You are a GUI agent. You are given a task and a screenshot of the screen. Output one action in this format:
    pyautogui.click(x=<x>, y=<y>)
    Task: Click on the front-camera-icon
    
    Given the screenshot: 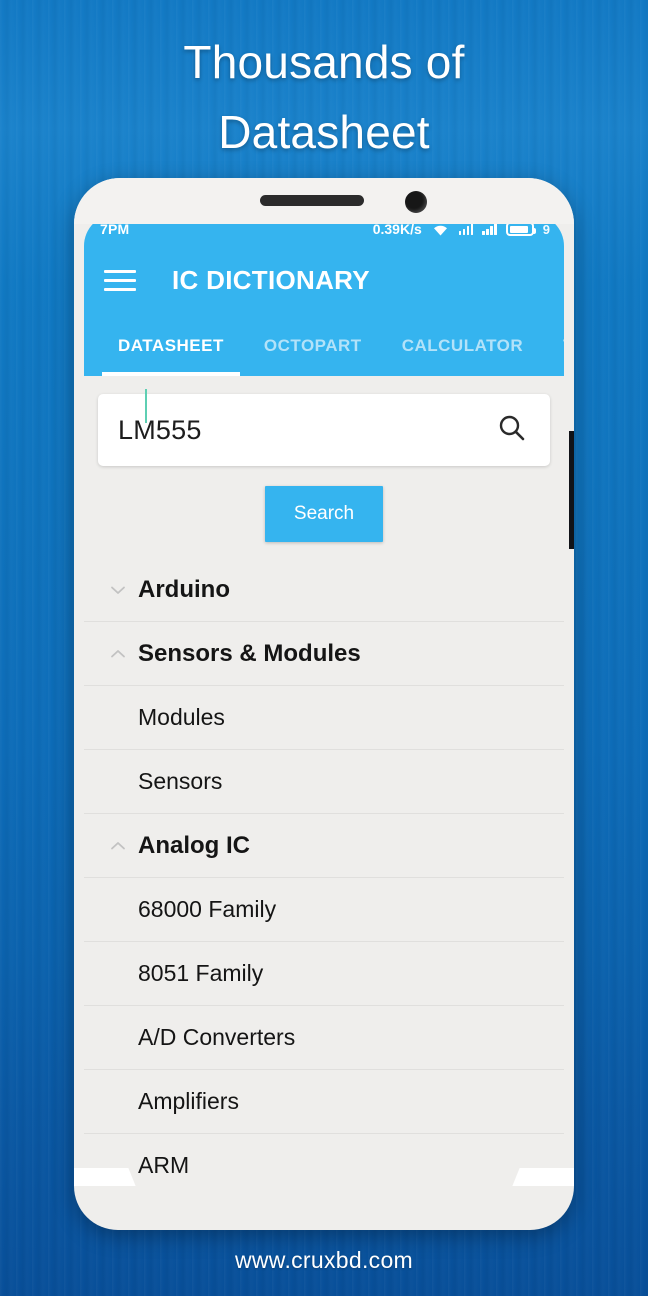 What is the action you would take?
    pyautogui.click(x=416, y=202)
    